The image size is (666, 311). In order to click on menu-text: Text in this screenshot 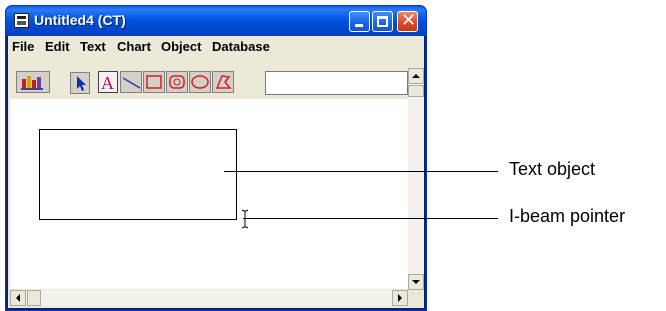, I will do `click(93, 46)`.